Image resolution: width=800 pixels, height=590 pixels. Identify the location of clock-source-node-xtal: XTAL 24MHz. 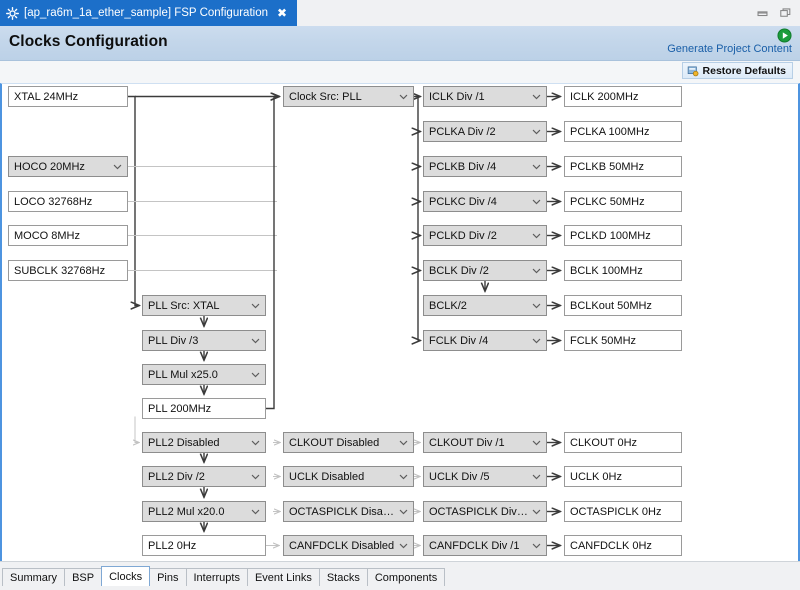
(68, 96).